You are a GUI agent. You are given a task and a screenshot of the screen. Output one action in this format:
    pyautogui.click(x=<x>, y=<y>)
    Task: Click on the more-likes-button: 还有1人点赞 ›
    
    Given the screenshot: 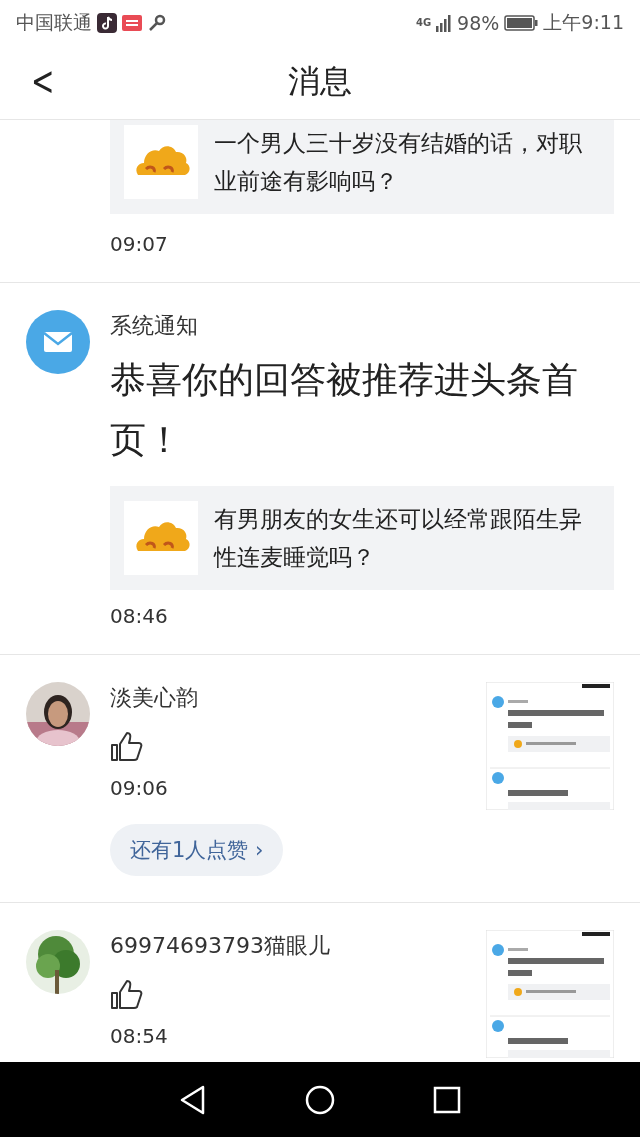 What is the action you would take?
    pyautogui.click(x=197, y=850)
    